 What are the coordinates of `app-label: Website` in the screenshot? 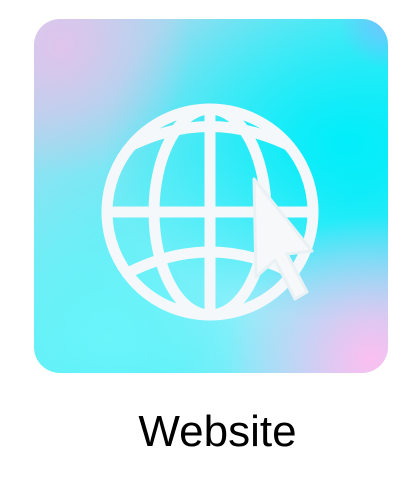 It's located at (217, 431).